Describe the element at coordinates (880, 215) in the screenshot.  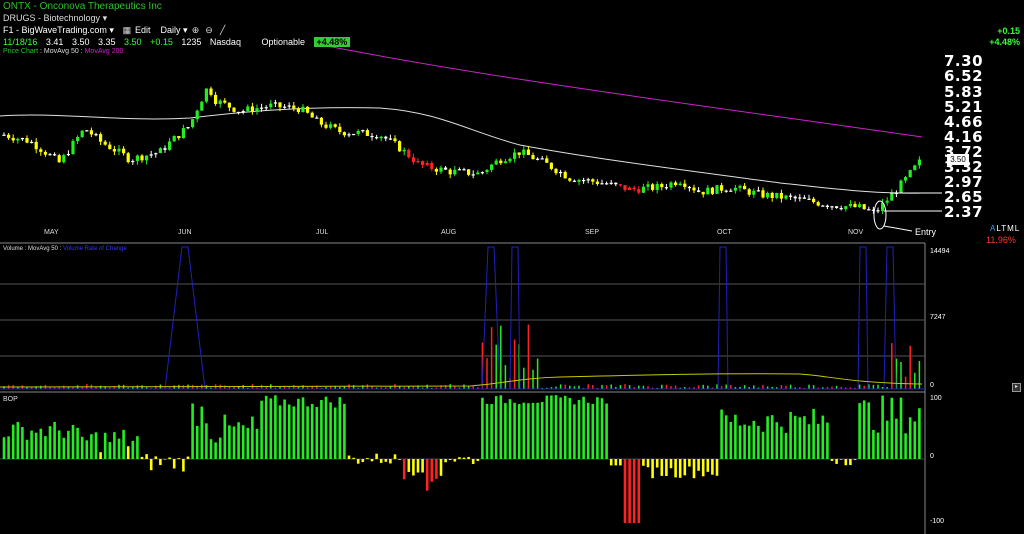
I see `entry-circle` at that location.